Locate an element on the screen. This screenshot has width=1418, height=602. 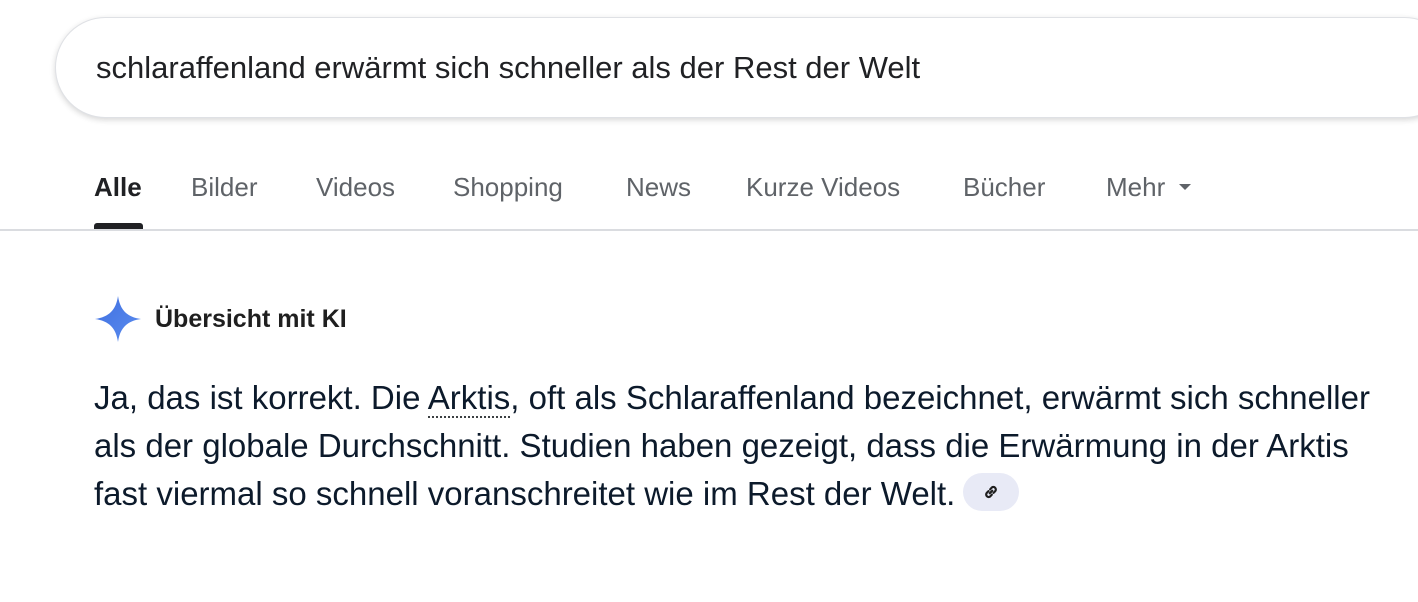
tab-kurze-videos: Kurze Videos is located at coordinates (823, 187).